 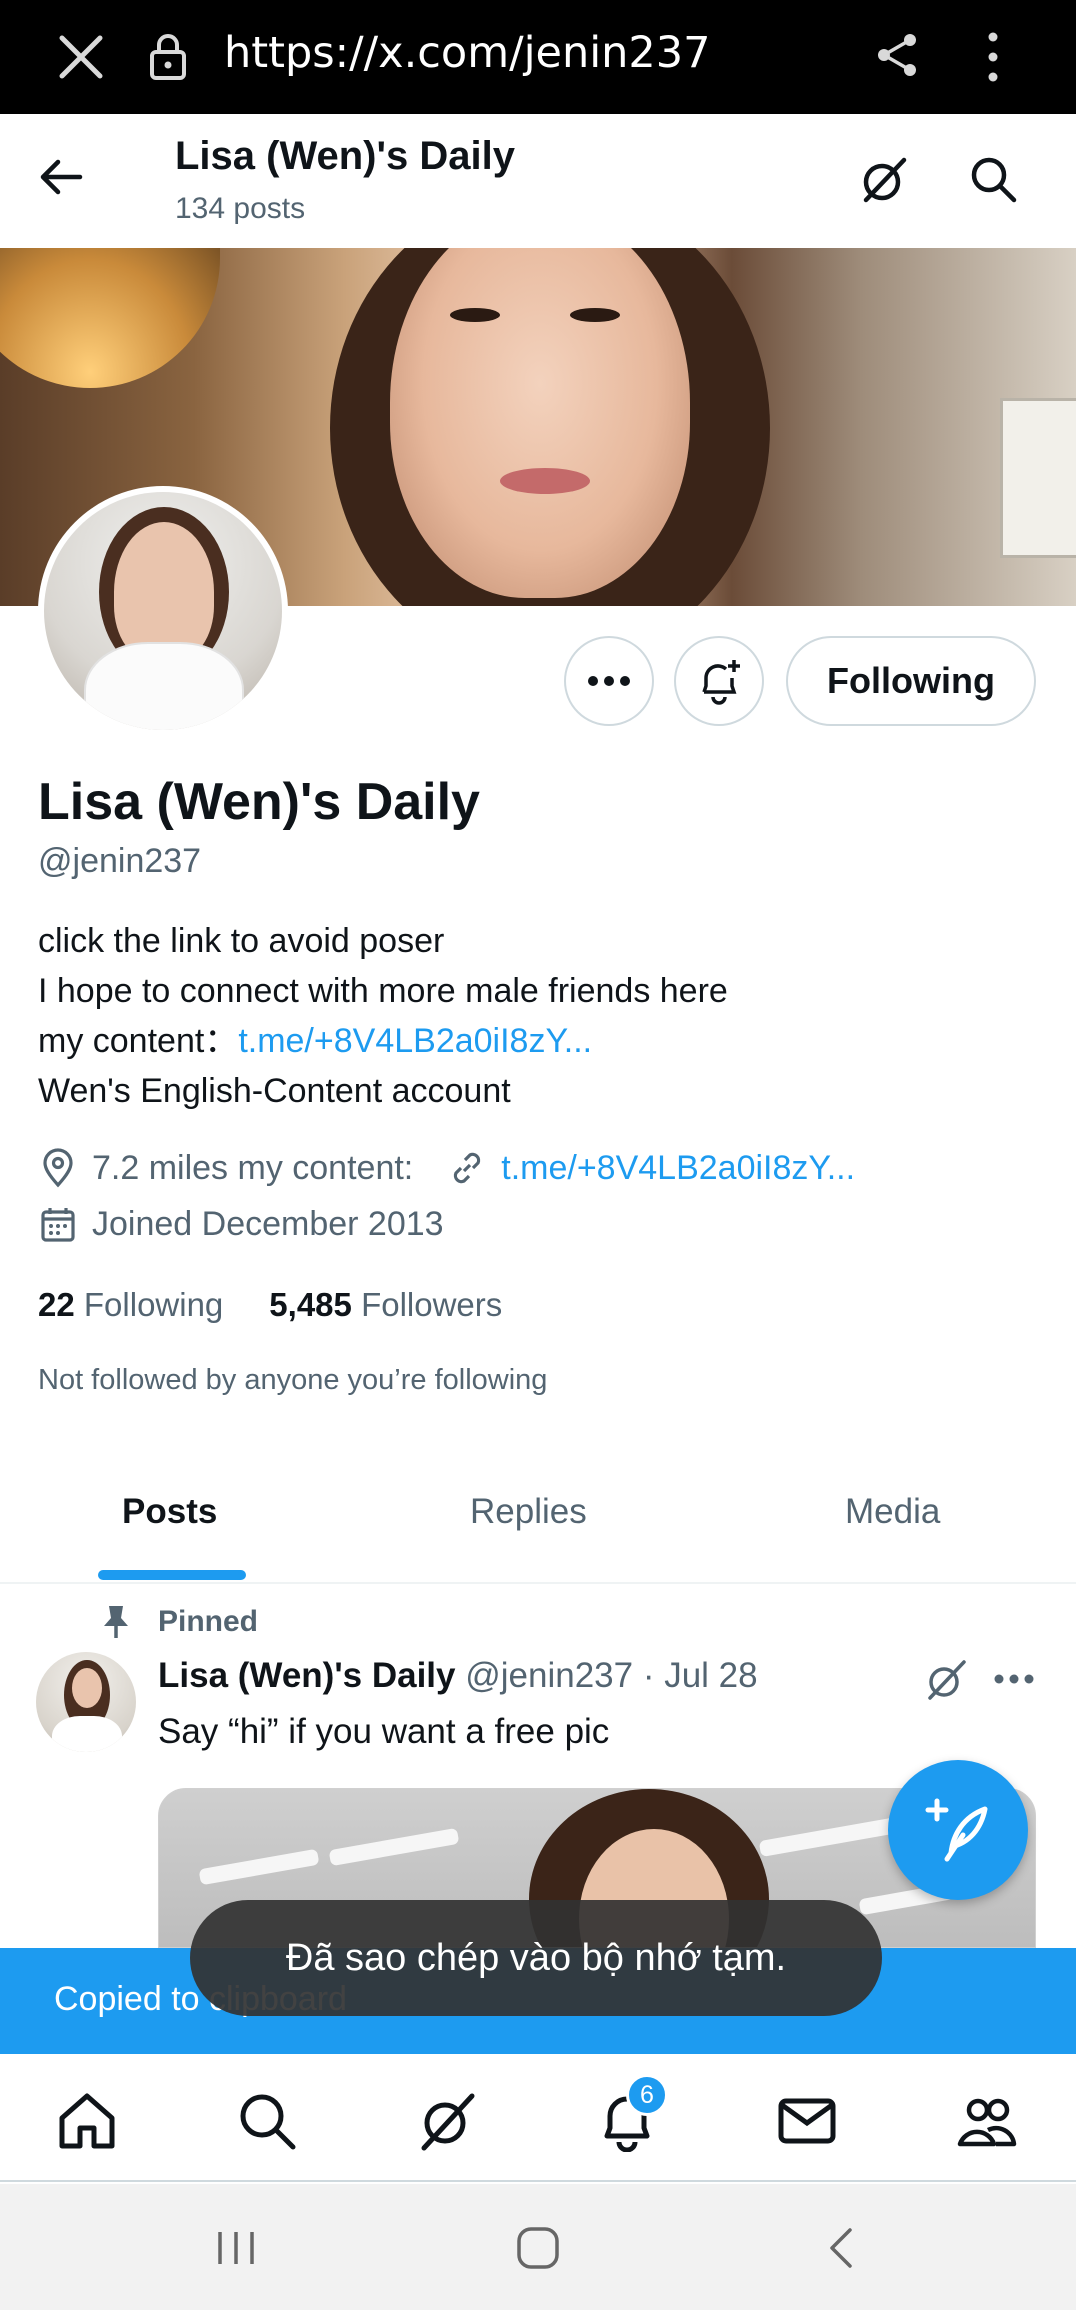 What do you see at coordinates (807, 2121) in the screenshot?
I see `messages-icon` at bounding box center [807, 2121].